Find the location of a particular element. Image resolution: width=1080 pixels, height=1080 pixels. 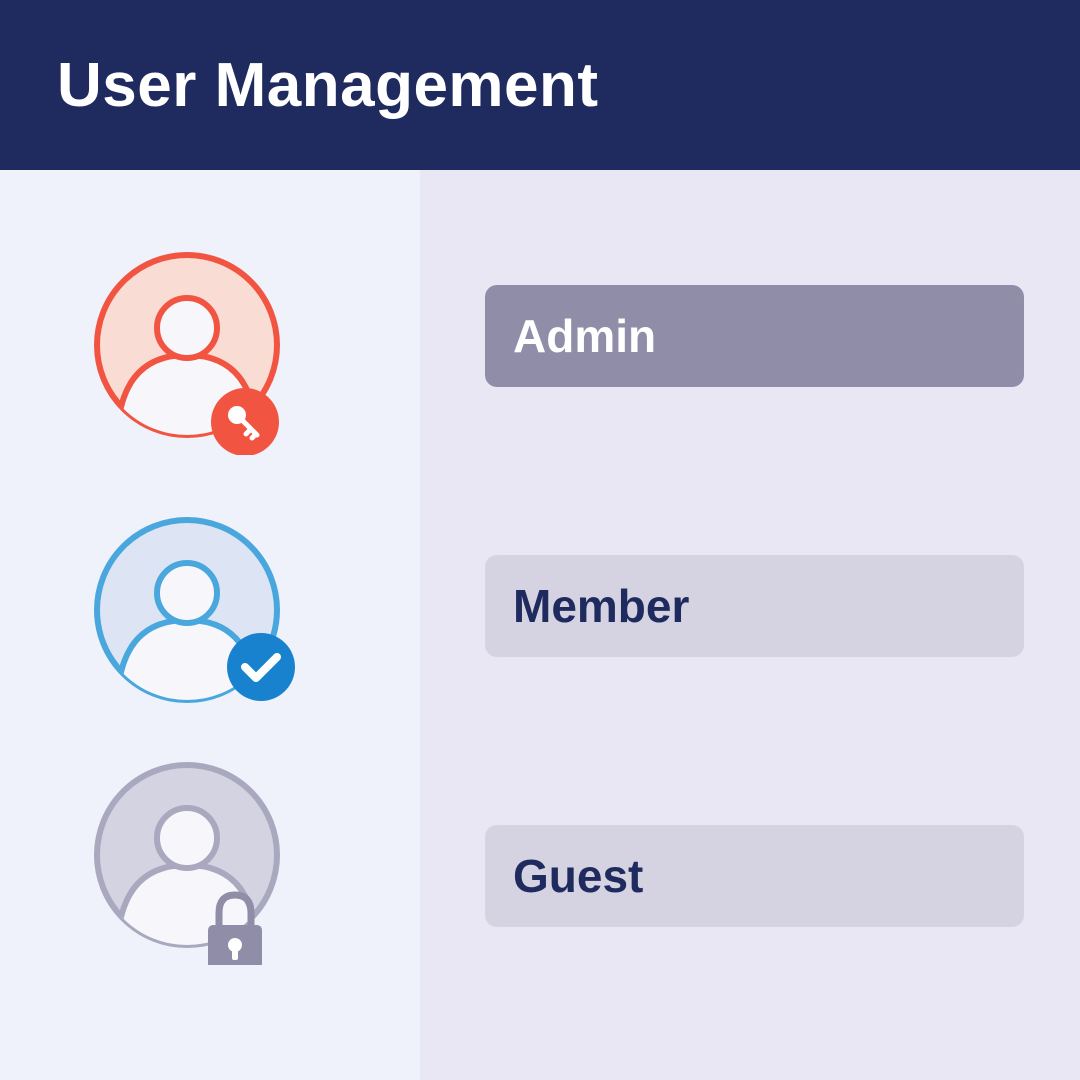

admin-avatar is located at coordinates (187, 345).